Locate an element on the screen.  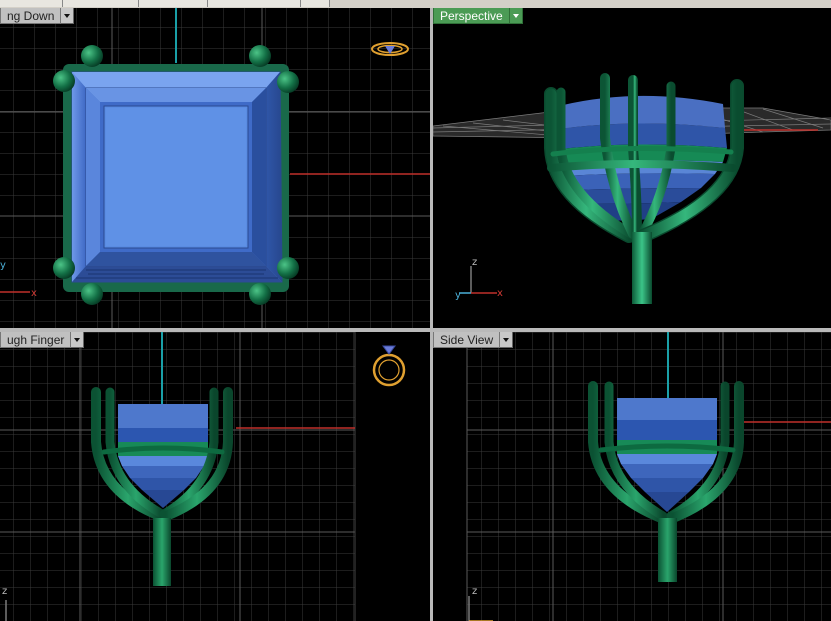
viewport-name: ng Down is located at coordinates (31, 16).